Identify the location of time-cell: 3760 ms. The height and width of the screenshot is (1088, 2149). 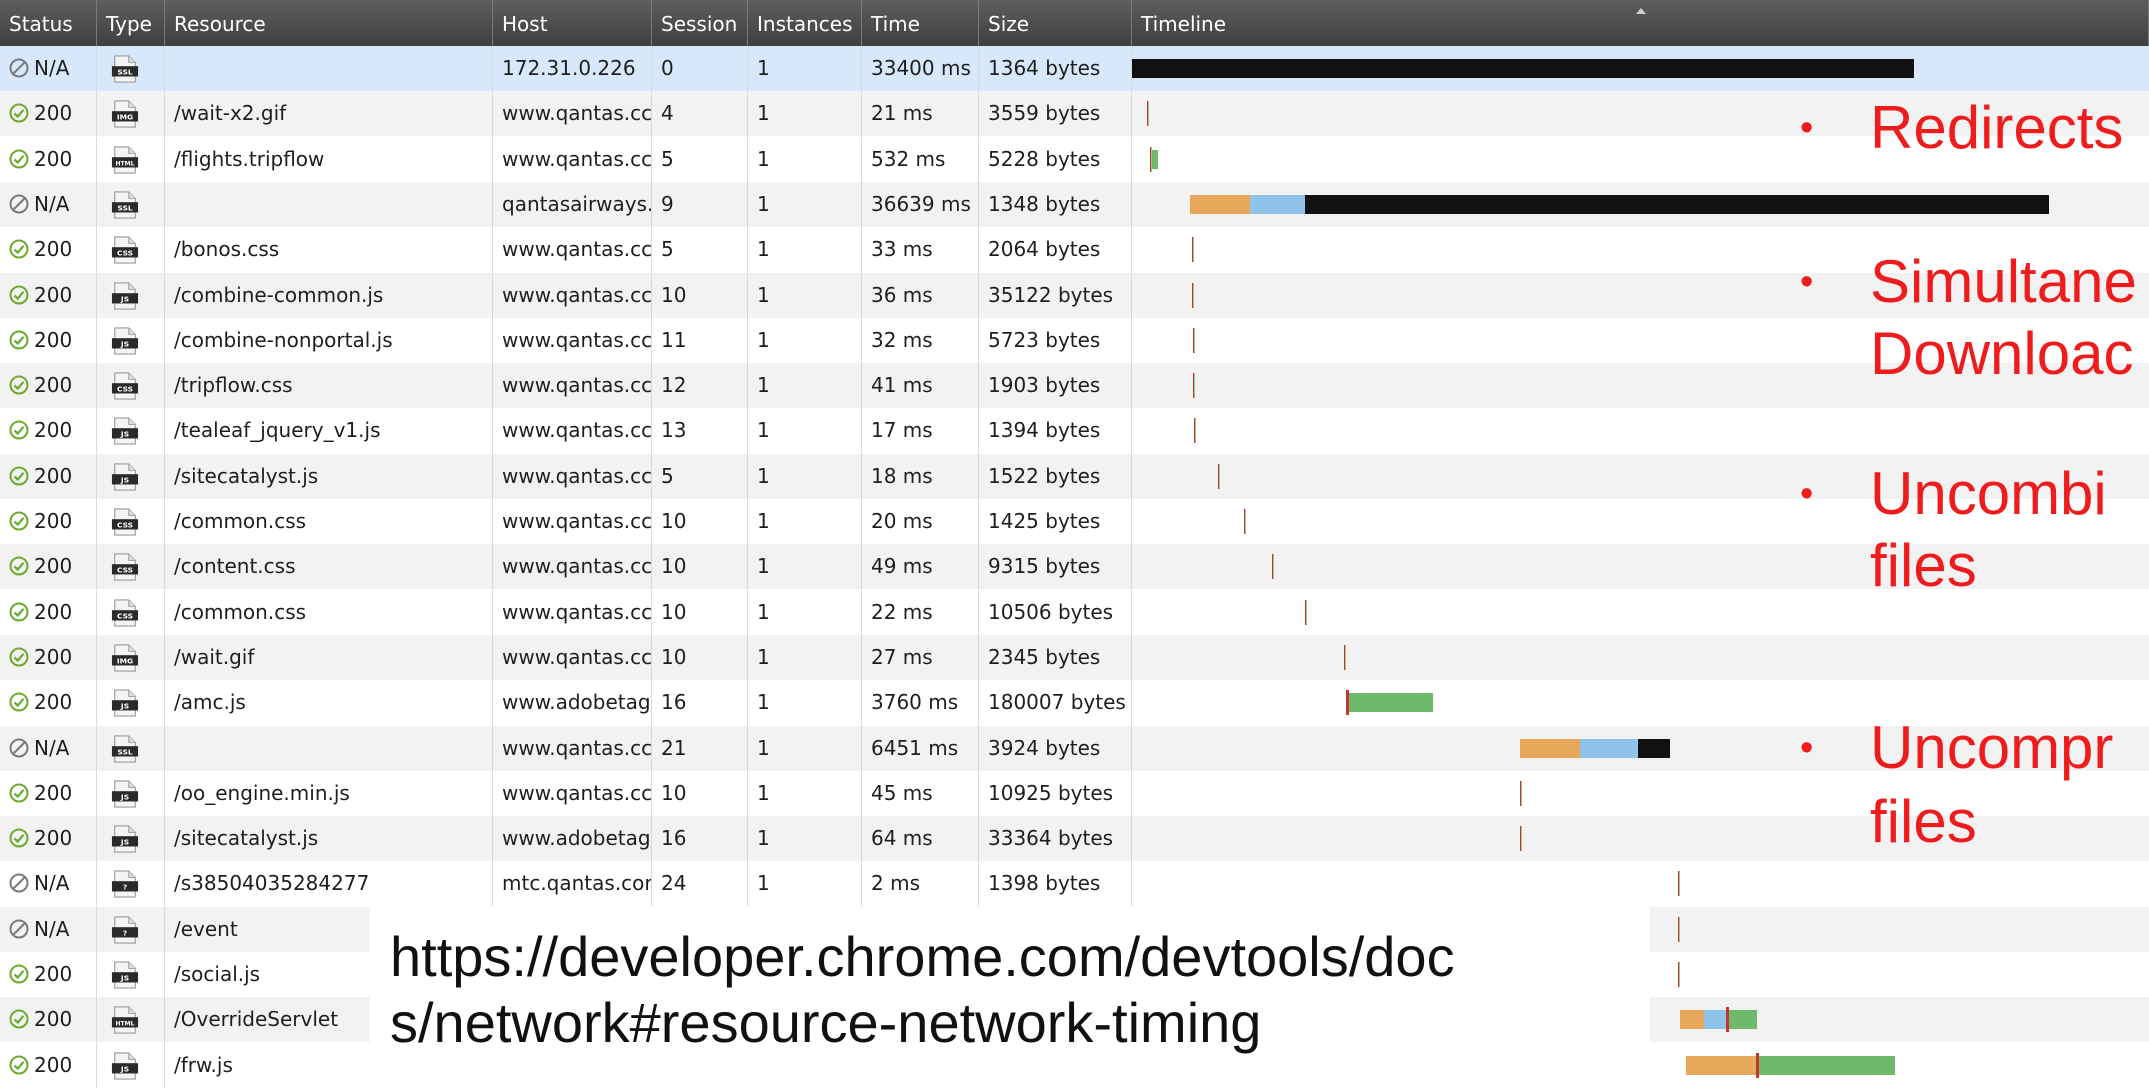
(920, 703).